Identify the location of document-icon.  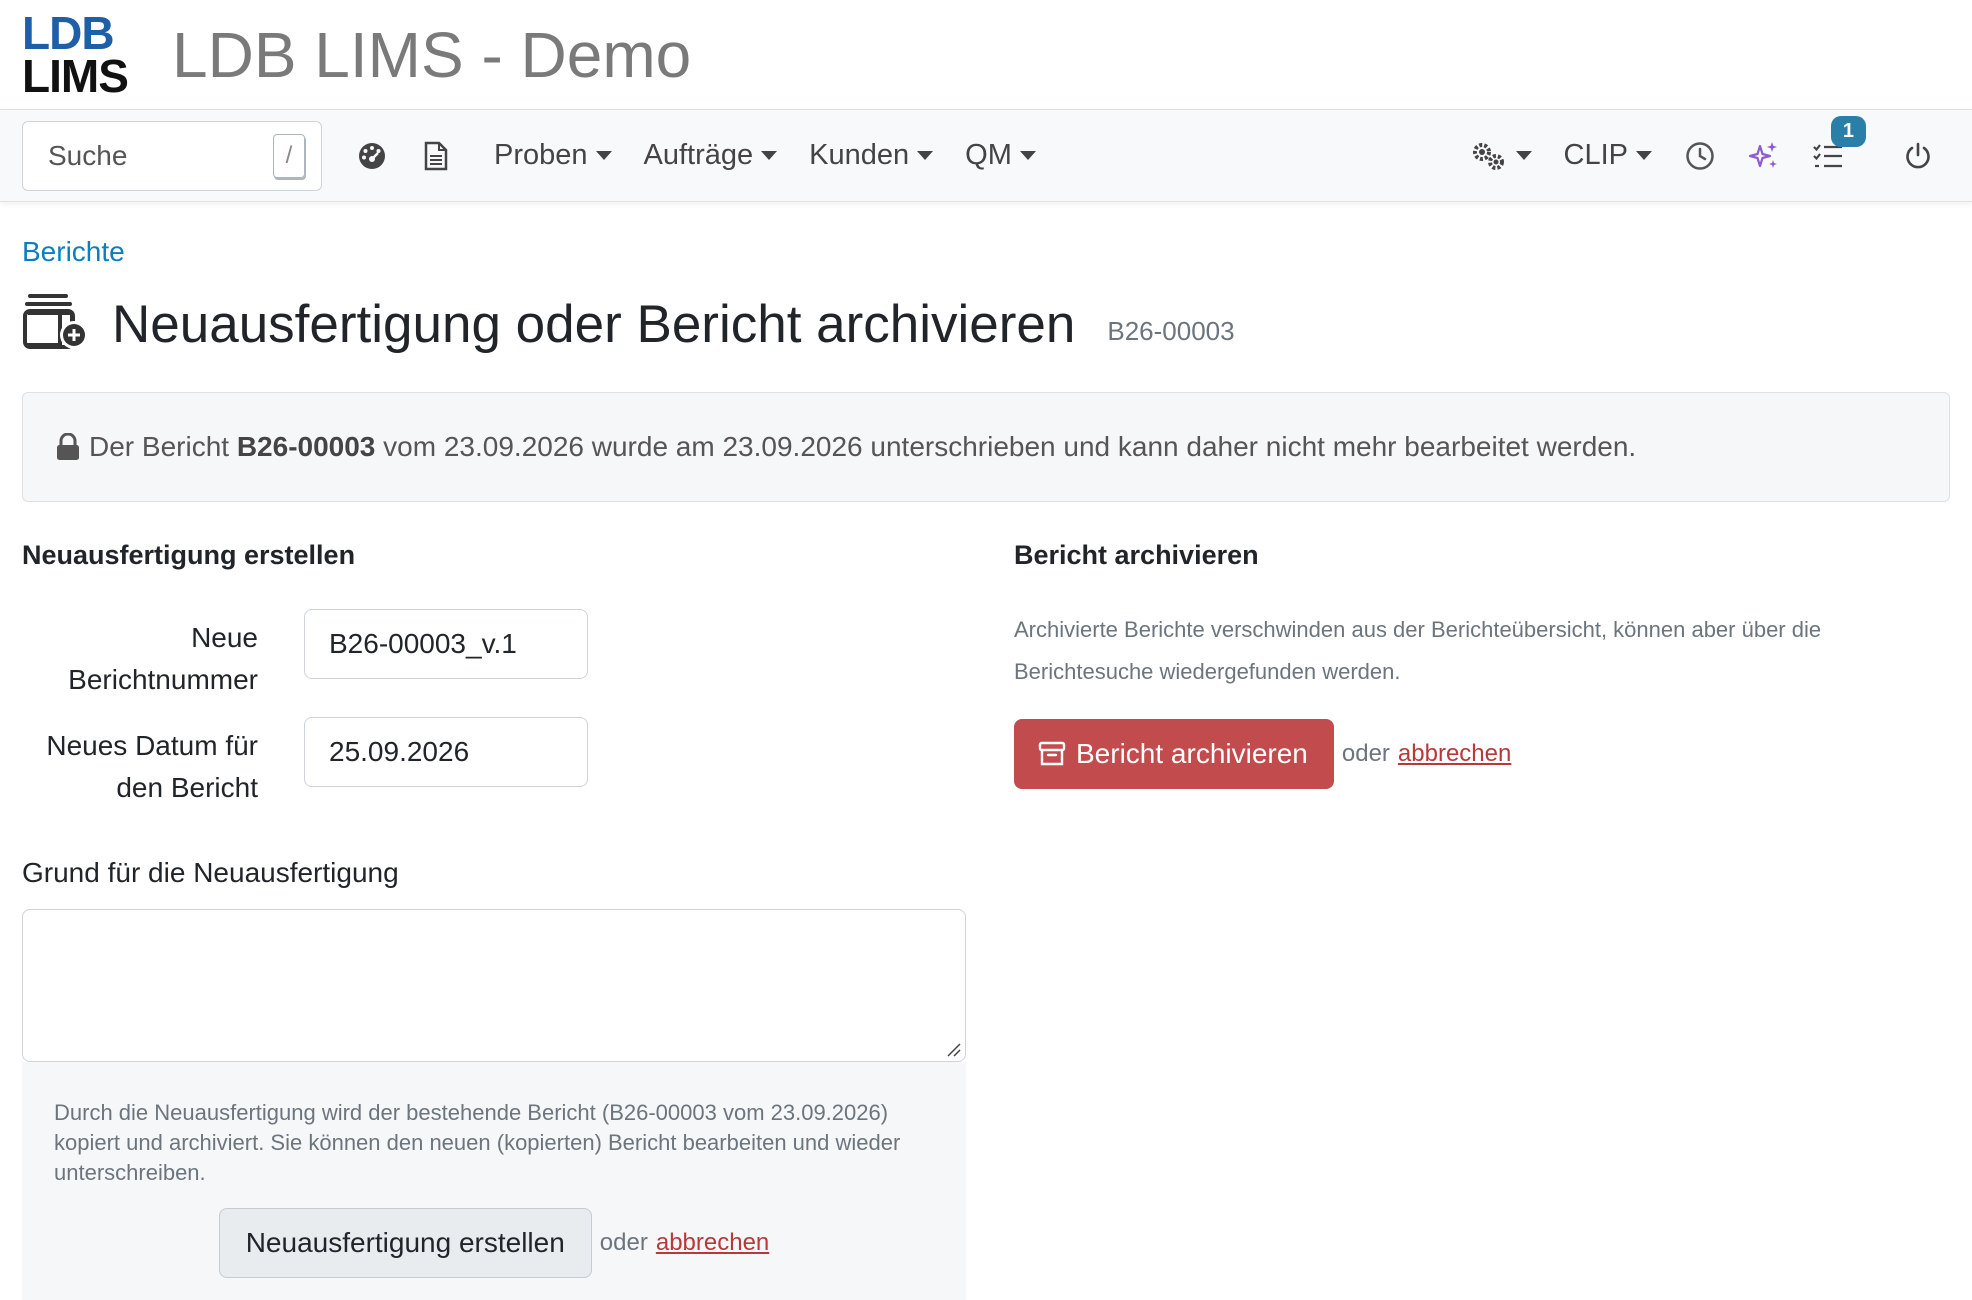
(436, 156).